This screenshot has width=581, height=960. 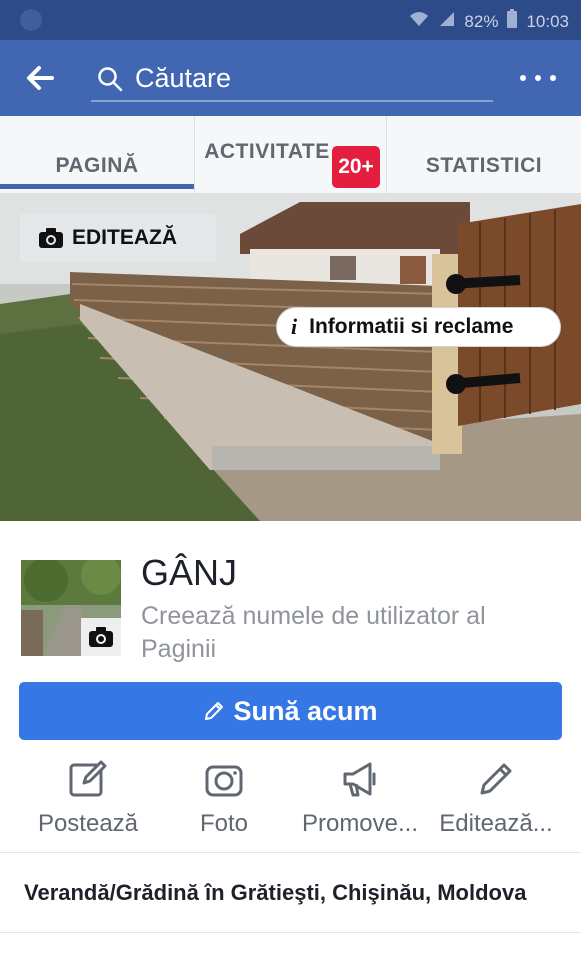 I want to click on compose-icon, so click(x=88, y=778).